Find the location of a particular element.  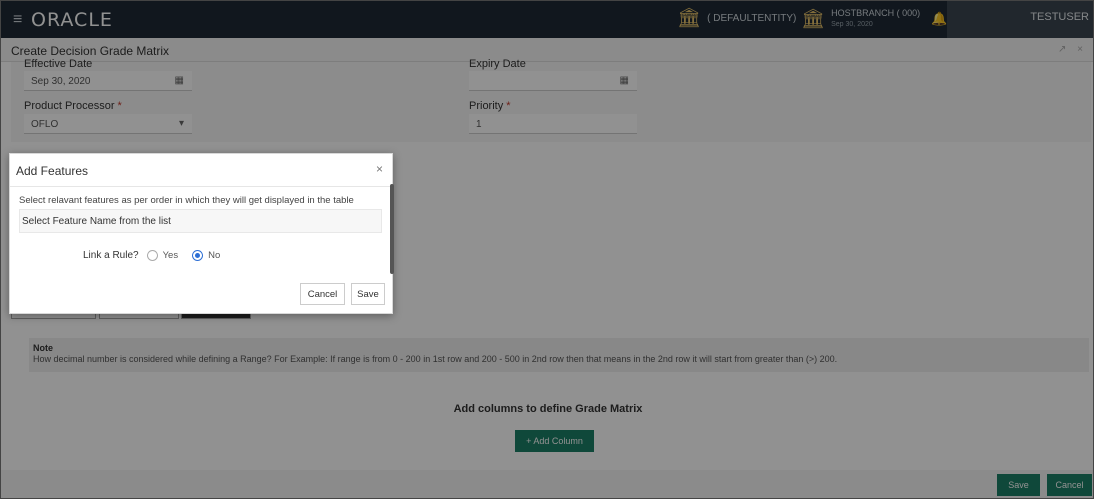

close-icon: × is located at coordinates (379, 169).